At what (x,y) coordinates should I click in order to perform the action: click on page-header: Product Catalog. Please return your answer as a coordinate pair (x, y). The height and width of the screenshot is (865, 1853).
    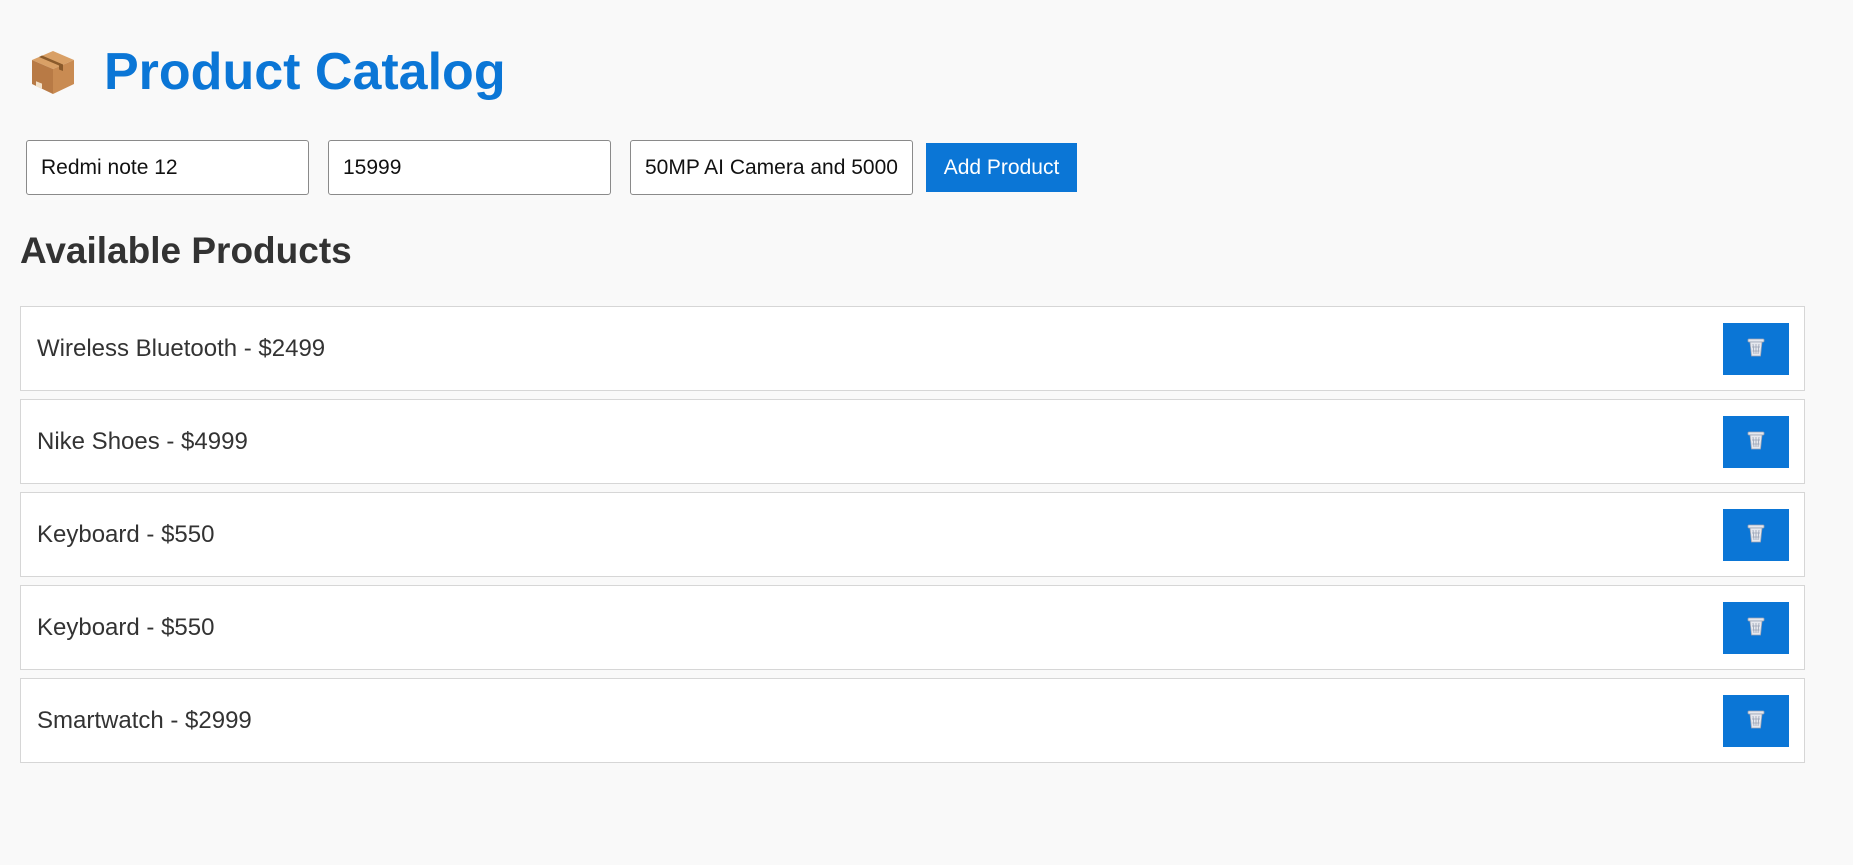
    Looking at the image, I should click on (267, 72).